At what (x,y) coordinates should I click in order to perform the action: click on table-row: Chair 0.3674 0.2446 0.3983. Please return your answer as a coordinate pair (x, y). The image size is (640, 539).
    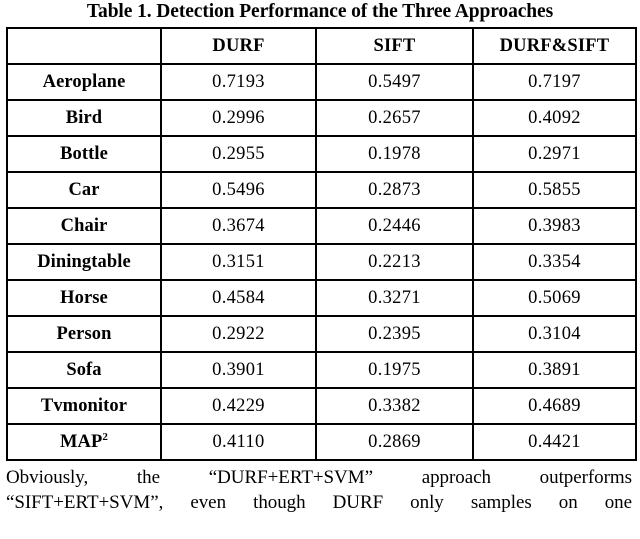
    Looking at the image, I should click on (321, 226).